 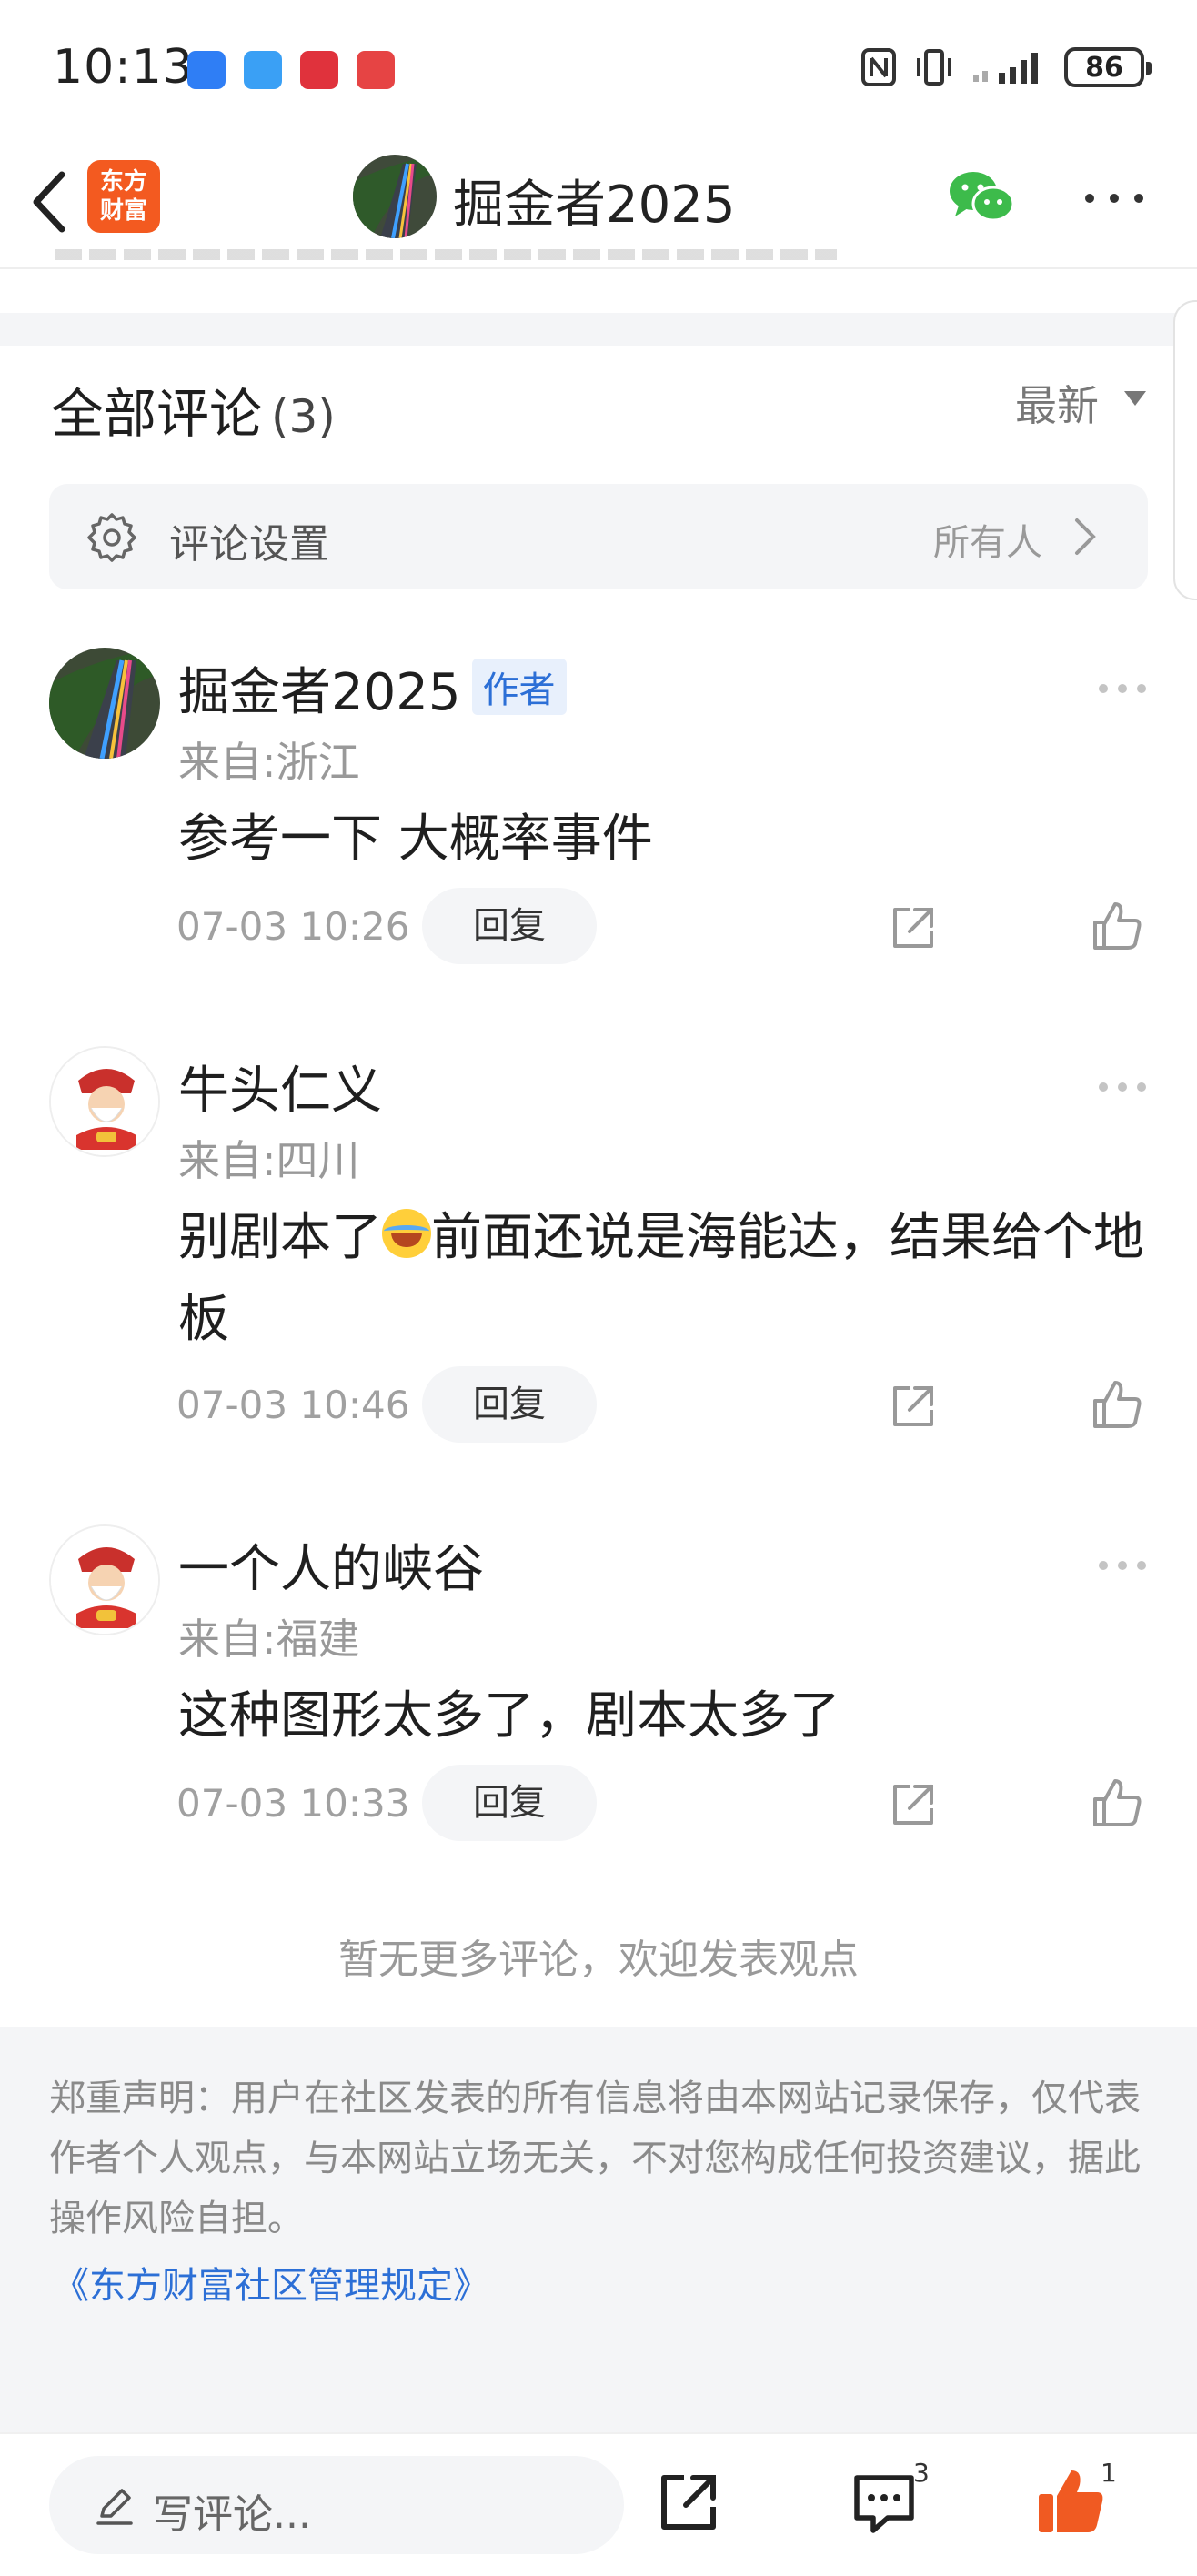 What do you see at coordinates (921, 2473) in the screenshot?
I see `comment-count: 3` at bounding box center [921, 2473].